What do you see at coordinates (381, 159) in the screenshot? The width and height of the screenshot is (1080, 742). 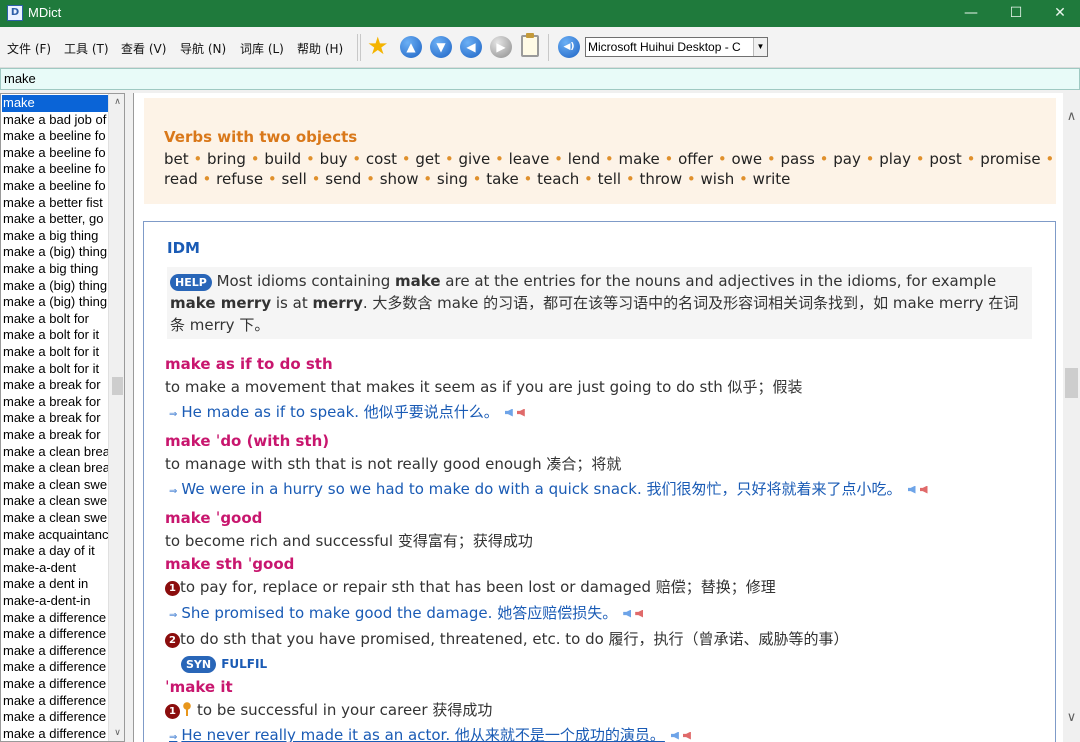 I see `verb-link: cost` at bounding box center [381, 159].